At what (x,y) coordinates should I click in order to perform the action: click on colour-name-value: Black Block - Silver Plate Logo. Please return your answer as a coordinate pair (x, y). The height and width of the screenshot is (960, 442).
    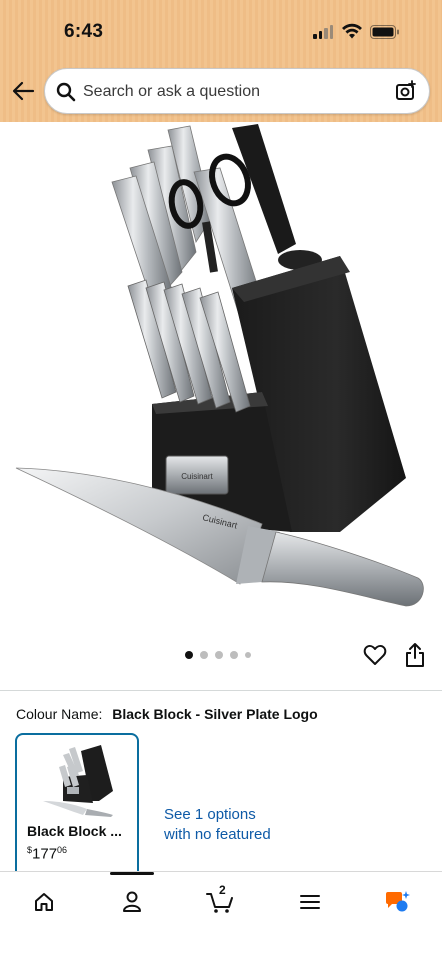
    Looking at the image, I should click on (215, 714).